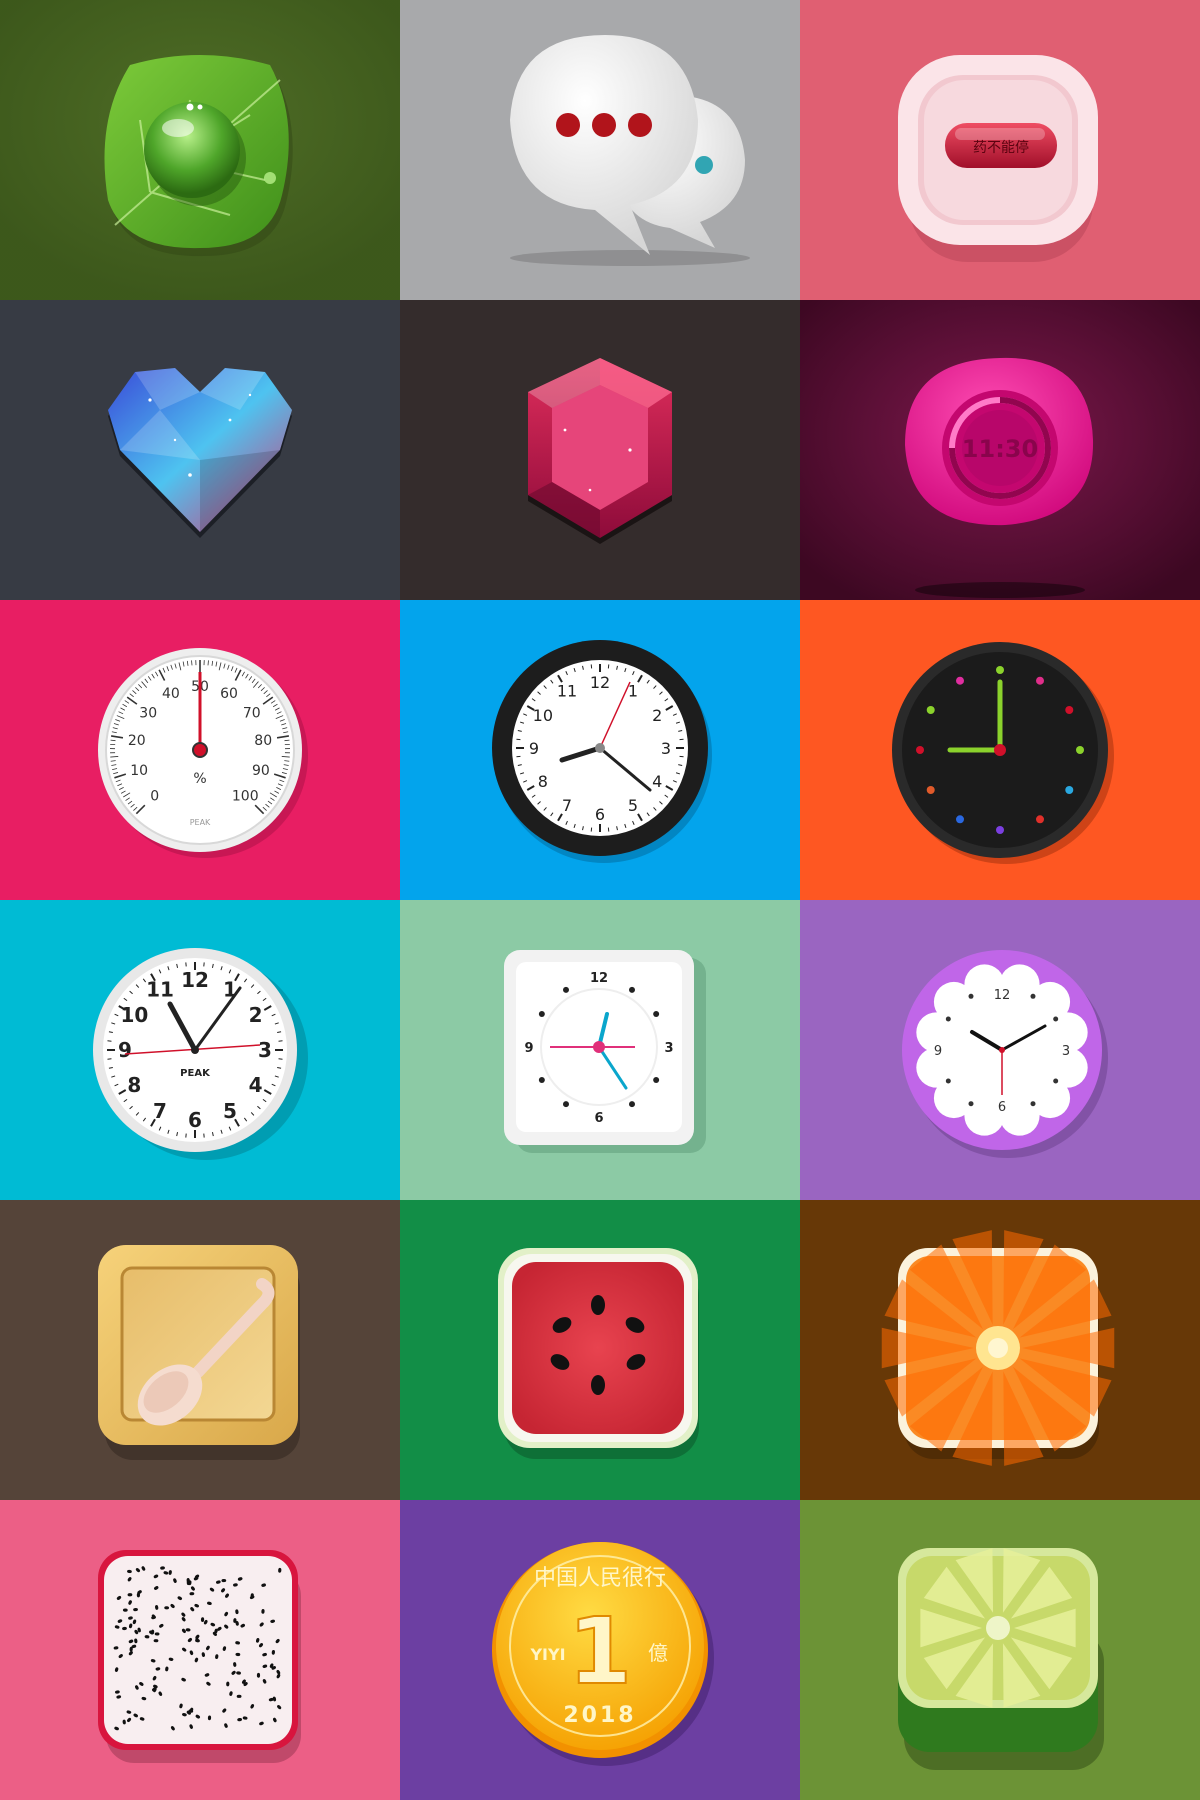  I want to click on chat-bubbles-icon, so click(600, 150).